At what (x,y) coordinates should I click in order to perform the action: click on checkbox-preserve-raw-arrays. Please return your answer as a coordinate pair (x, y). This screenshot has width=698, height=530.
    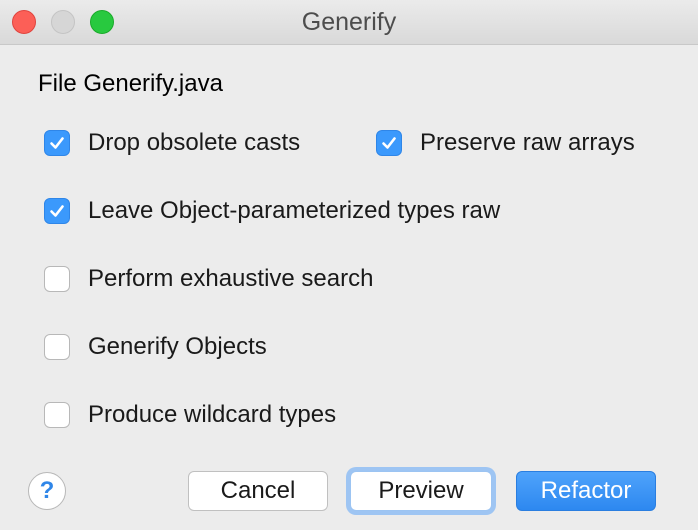
    Looking at the image, I should click on (389, 143).